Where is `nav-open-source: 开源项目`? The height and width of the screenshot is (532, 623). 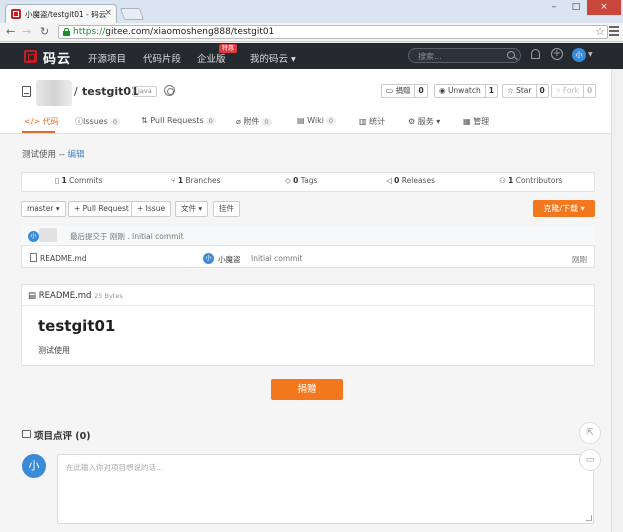
nav-open-source: 开源项目 is located at coordinates (107, 58).